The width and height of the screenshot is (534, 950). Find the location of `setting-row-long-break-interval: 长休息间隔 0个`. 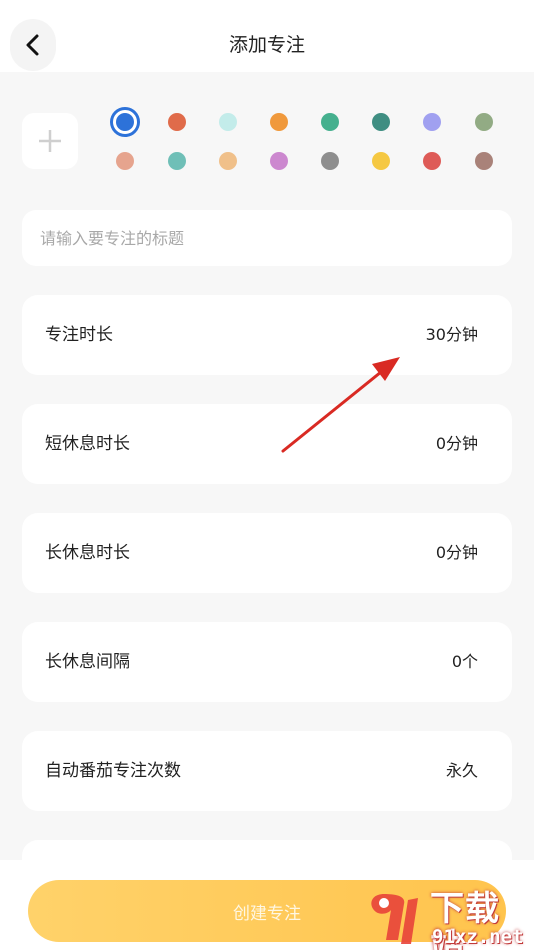

setting-row-long-break-interval: 长休息间隔 0个 is located at coordinates (267, 662).